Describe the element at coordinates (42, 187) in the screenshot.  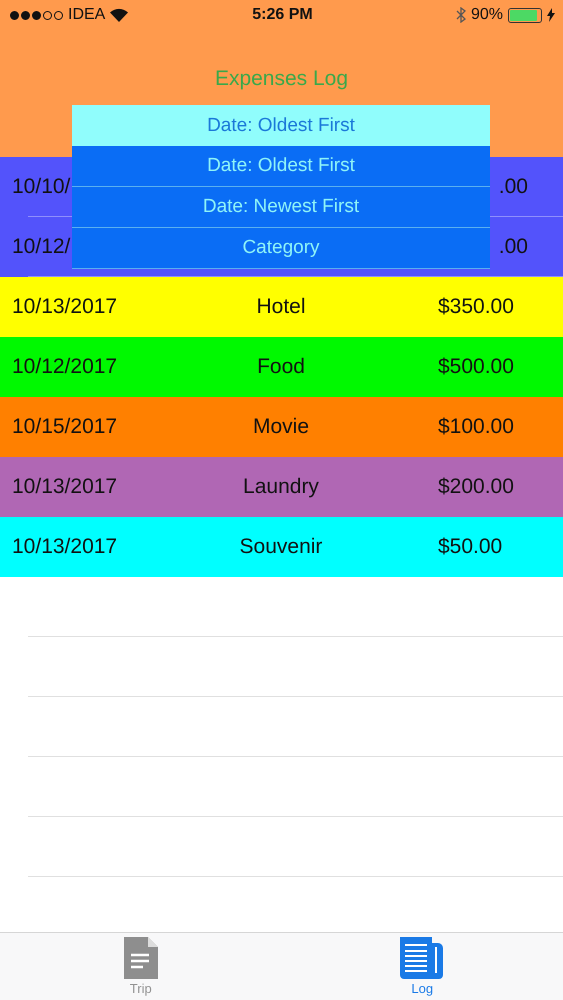
I see `expense-date: 10/10/` at that location.